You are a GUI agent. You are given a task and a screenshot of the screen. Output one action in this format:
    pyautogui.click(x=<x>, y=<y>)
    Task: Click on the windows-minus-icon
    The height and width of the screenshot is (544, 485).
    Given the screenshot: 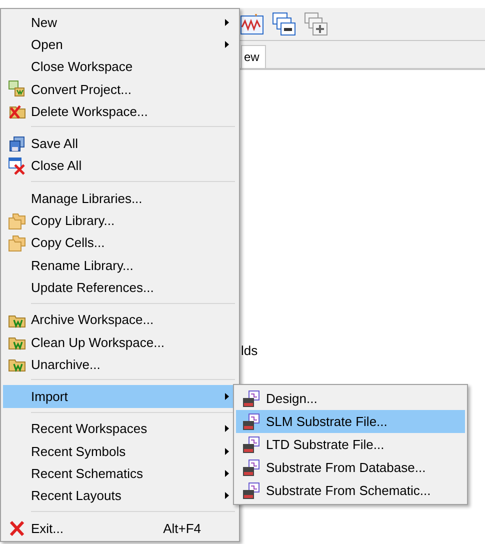 What is the action you would take?
    pyautogui.click(x=284, y=24)
    